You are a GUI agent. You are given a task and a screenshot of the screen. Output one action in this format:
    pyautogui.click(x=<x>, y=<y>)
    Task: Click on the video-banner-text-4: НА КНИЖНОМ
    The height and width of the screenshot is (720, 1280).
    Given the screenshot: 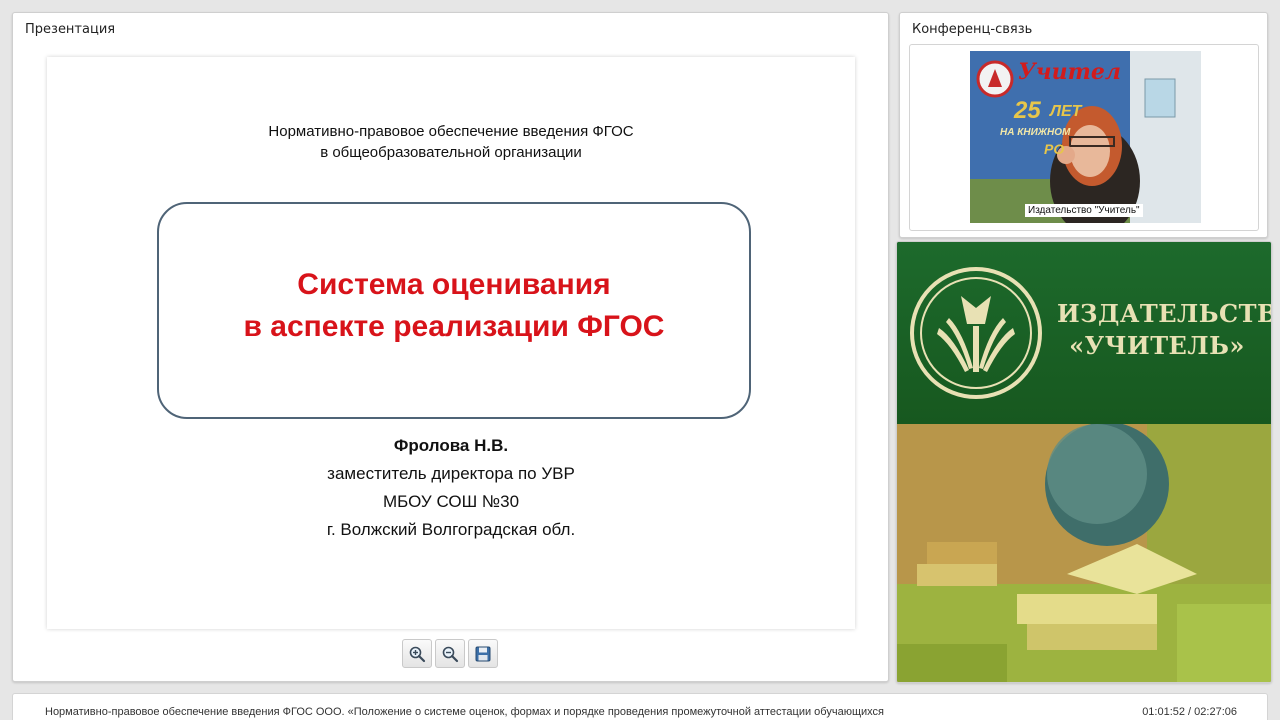 What is the action you would take?
    pyautogui.click(x=1035, y=132)
    